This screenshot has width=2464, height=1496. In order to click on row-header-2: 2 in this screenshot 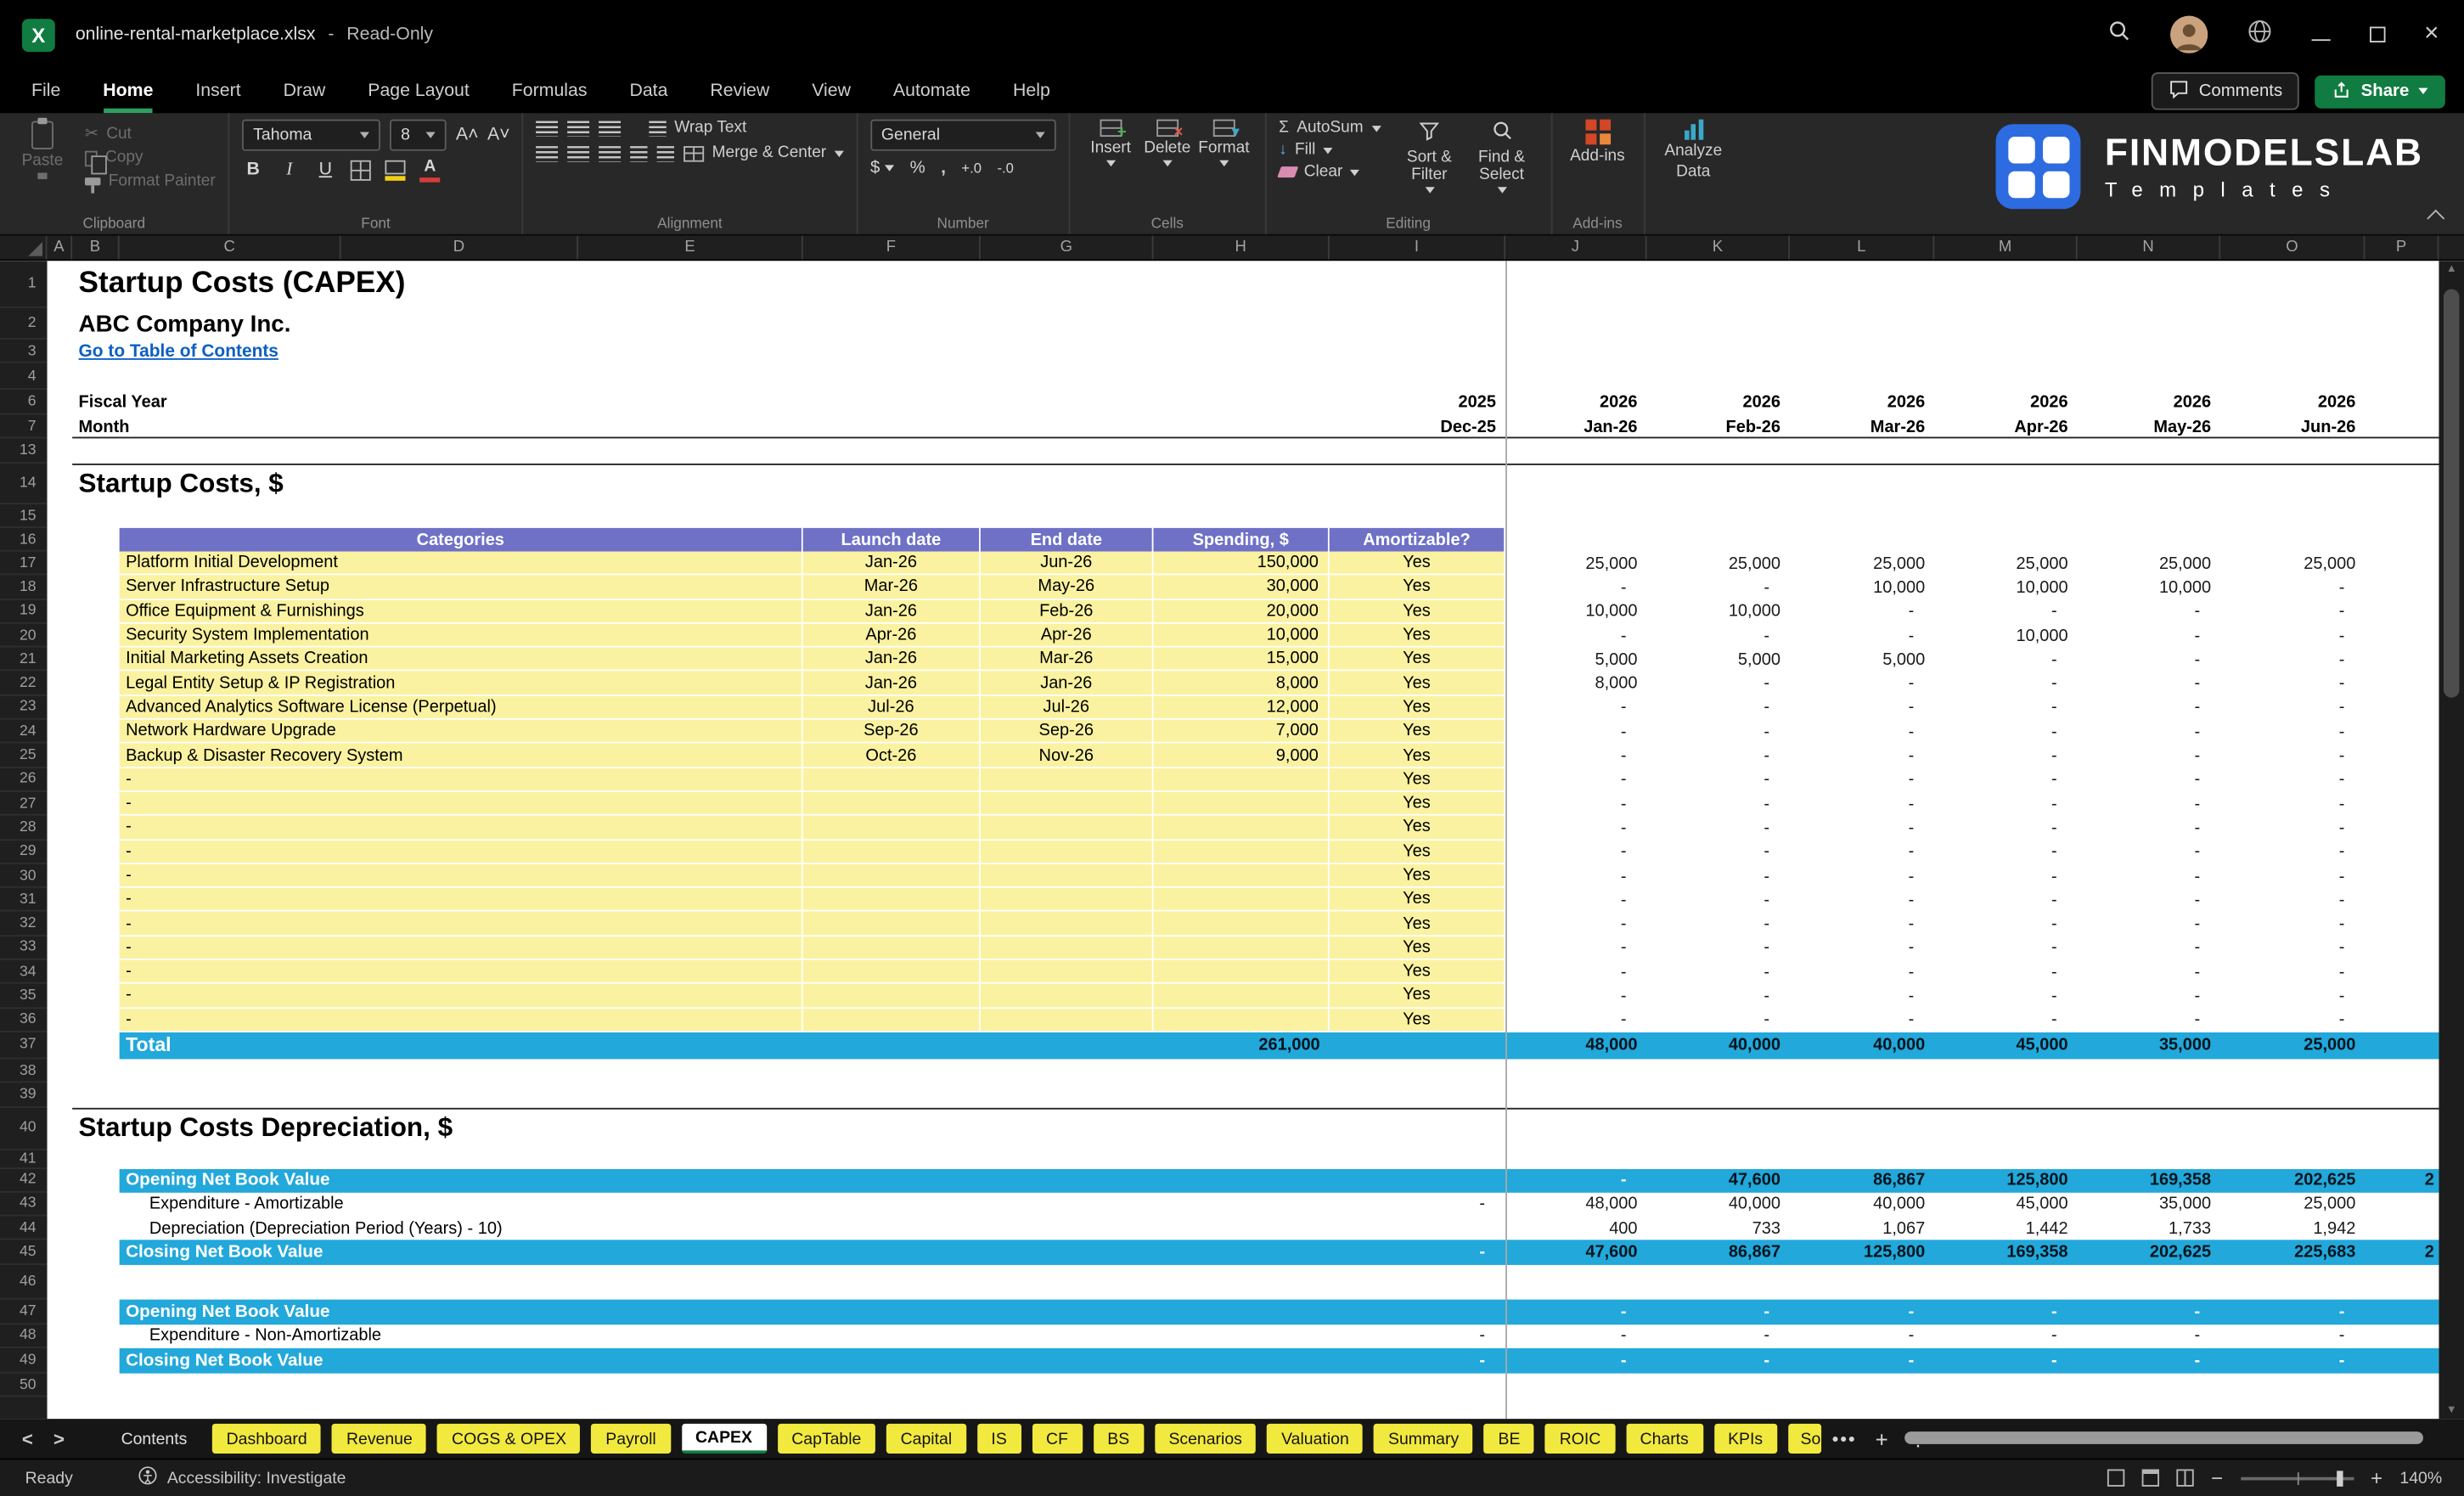, I will do `click(24, 324)`.